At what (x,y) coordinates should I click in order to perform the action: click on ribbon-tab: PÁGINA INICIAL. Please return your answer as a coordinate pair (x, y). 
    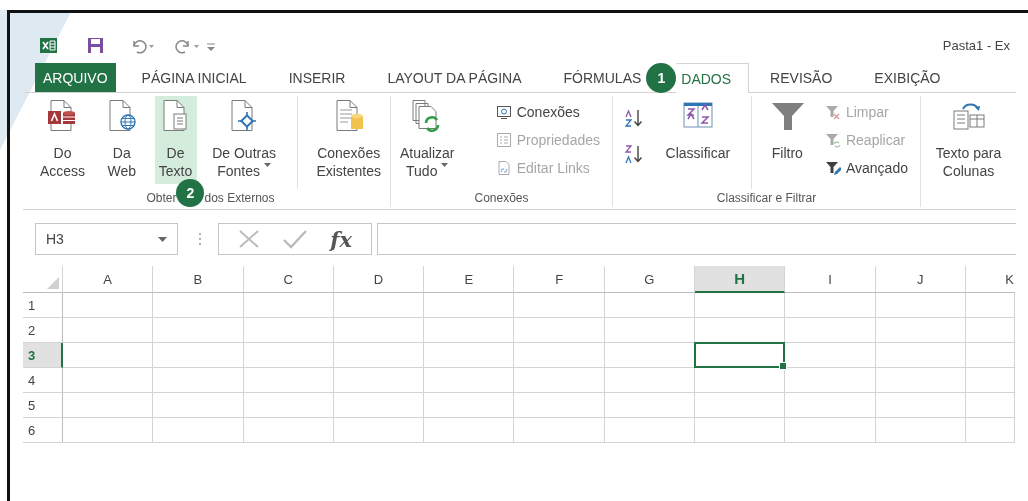
    Looking at the image, I should click on (194, 77).